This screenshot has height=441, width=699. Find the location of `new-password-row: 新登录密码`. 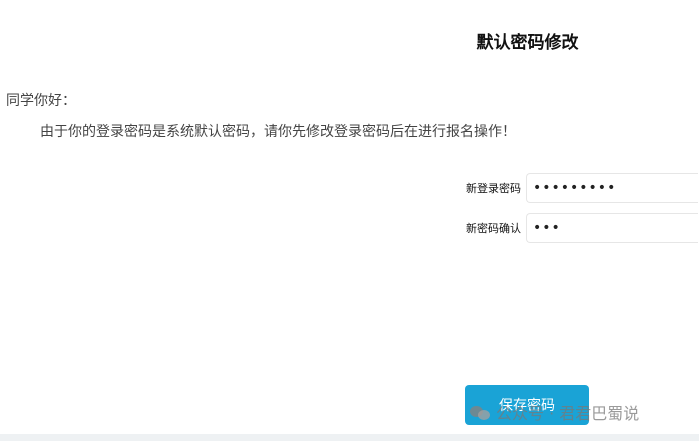

new-password-row: 新登录密码 is located at coordinates (582, 188).